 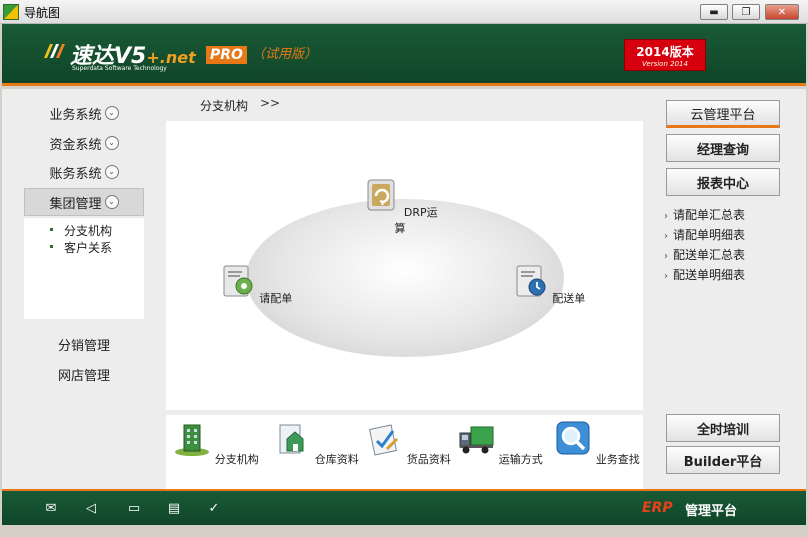 I want to click on footer-bar: ✉ ◁ ▭ ▤ ✓ ERP 管理平台, so click(x=404, y=507).